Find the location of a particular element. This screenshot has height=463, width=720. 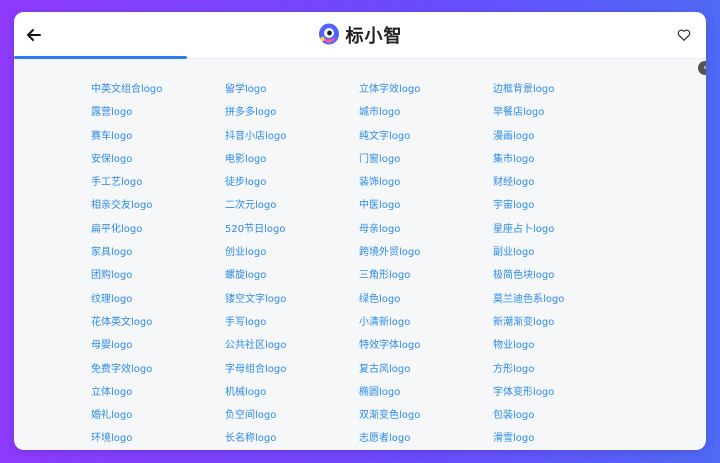

category-link: 字母组合logo is located at coordinates (292, 369).